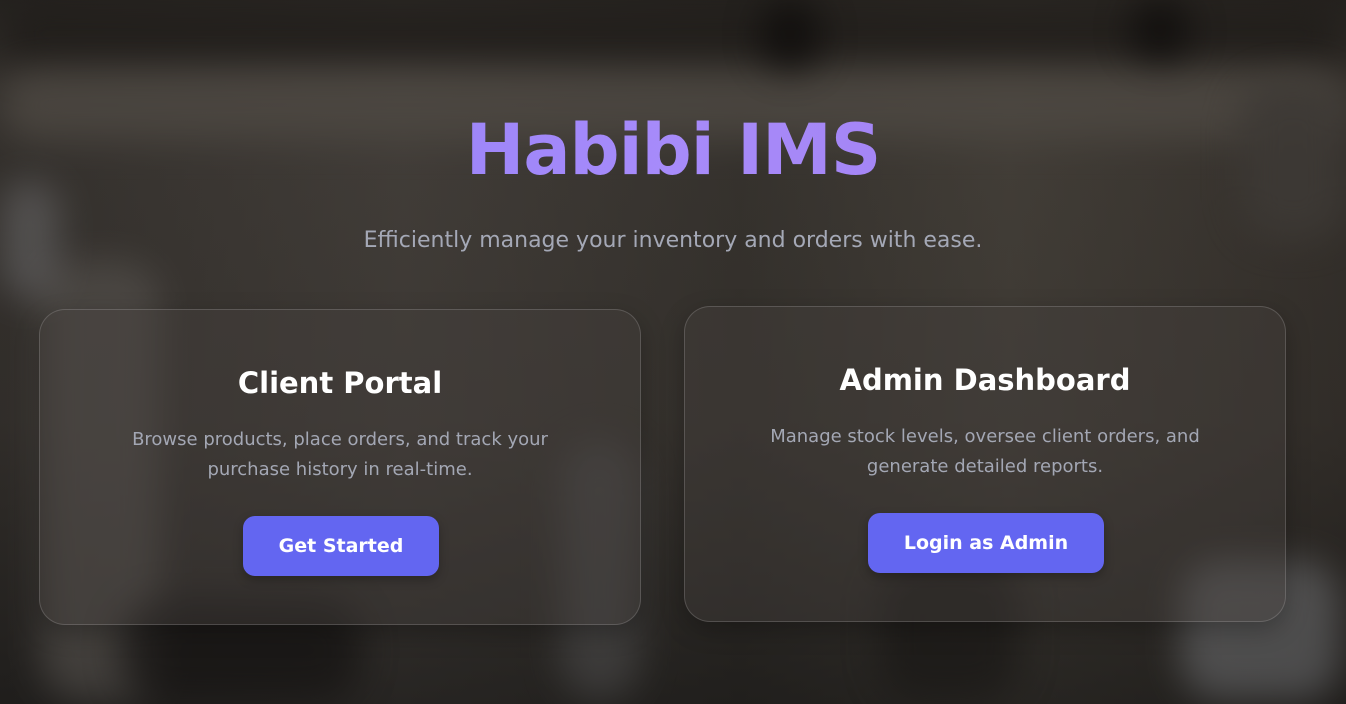 The image size is (1346, 704). Describe the element at coordinates (673, 150) in the screenshot. I see `app-title: Habibi IMS` at that location.